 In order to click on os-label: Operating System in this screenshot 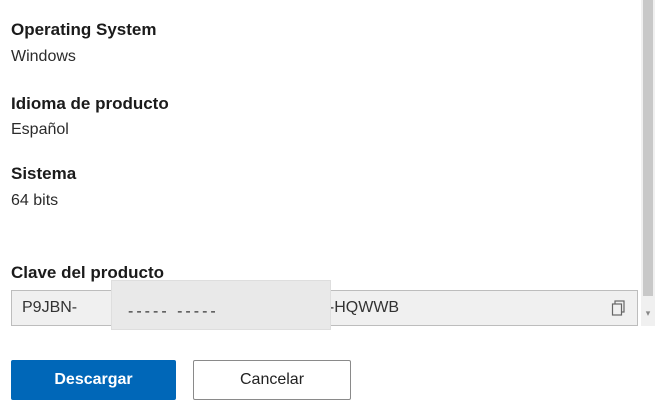, I will do `click(84, 29)`.